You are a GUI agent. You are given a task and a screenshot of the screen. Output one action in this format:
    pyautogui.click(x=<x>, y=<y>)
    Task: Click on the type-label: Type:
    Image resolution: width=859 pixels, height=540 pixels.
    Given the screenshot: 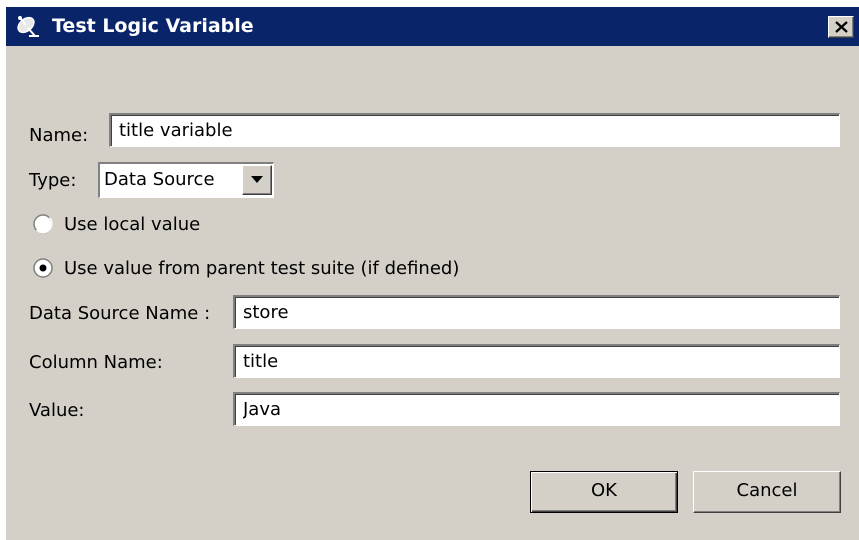 What is the action you would take?
    pyautogui.click(x=53, y=180)
    